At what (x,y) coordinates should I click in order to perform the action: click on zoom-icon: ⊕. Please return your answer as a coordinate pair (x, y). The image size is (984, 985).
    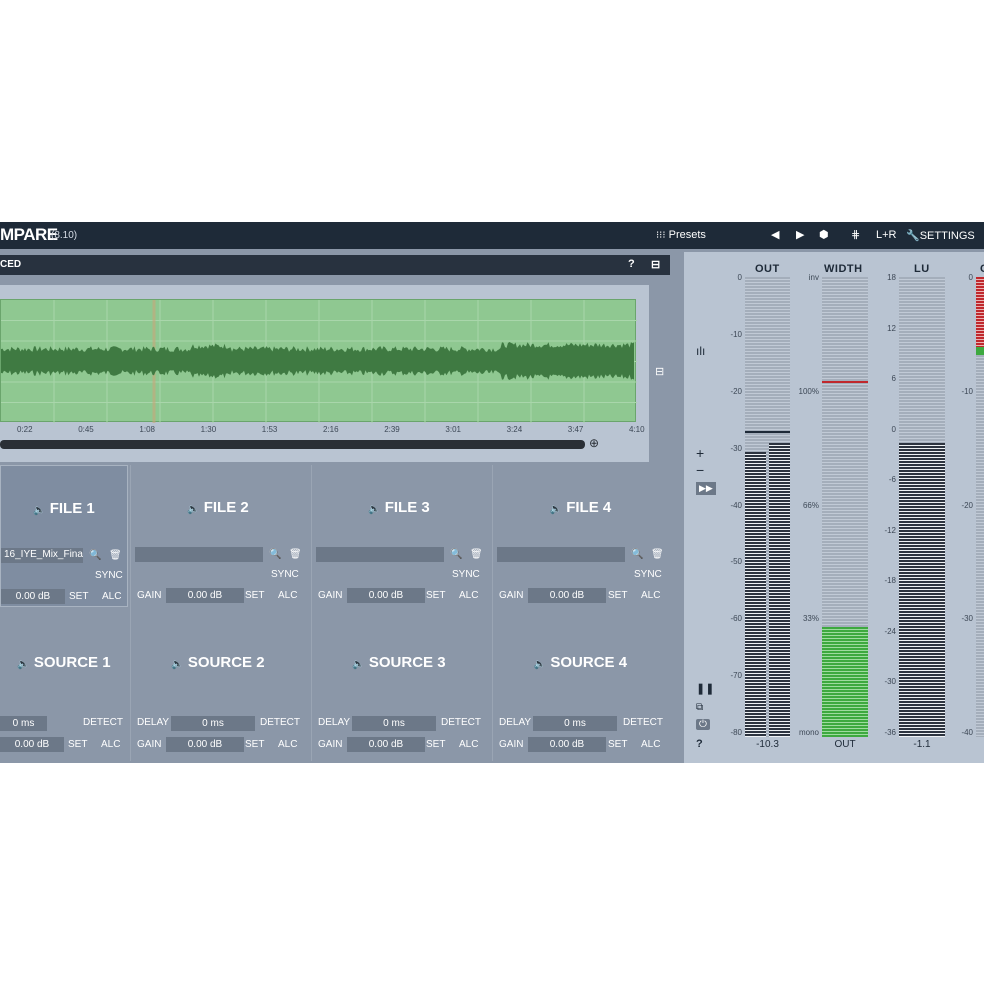
    Looking at the image, I should click on (594, 443).